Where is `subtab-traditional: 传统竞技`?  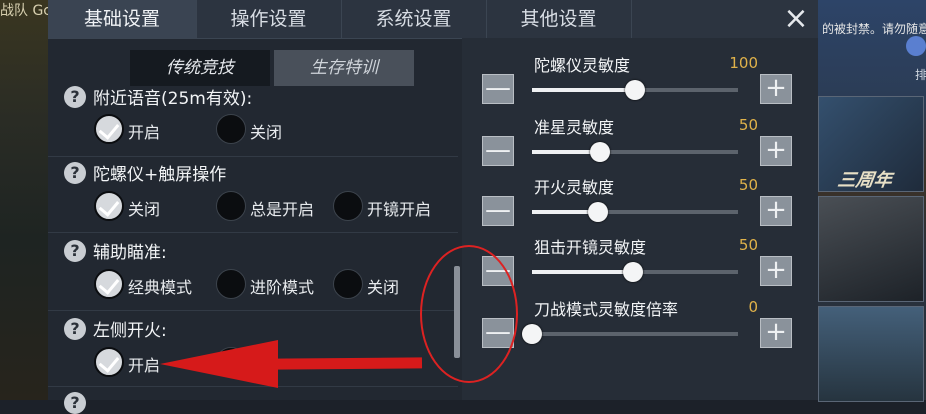
subtab-traditional: 传统竞技 is located at coordinates (200, 68).